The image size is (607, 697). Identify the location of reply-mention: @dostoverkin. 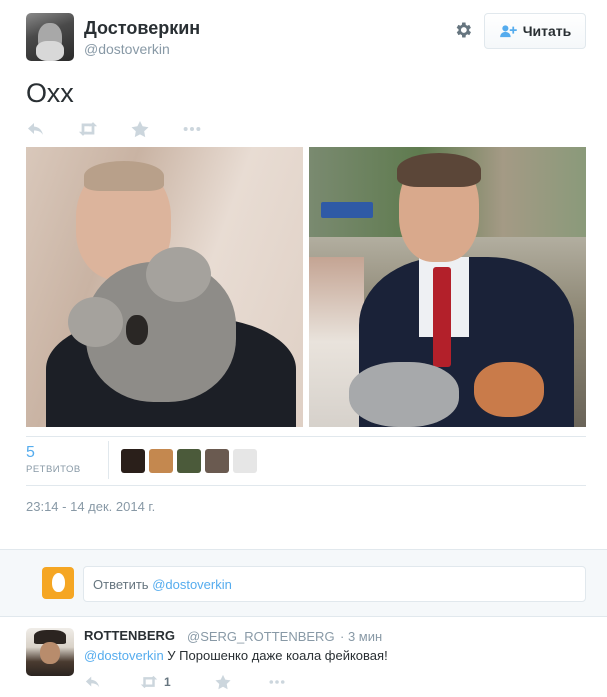
(192, 584).